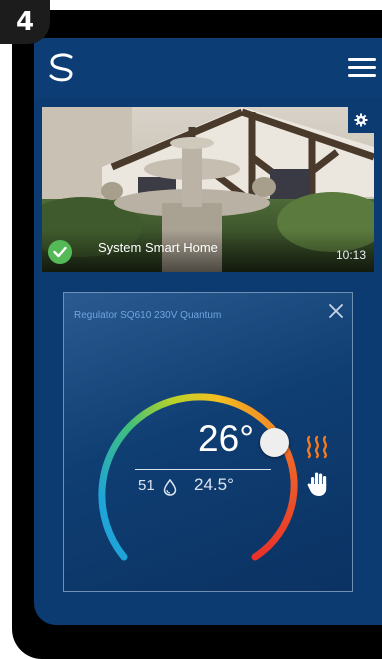 The image size is (382, 659). I want to click on heating-icon, so click(317, 447).